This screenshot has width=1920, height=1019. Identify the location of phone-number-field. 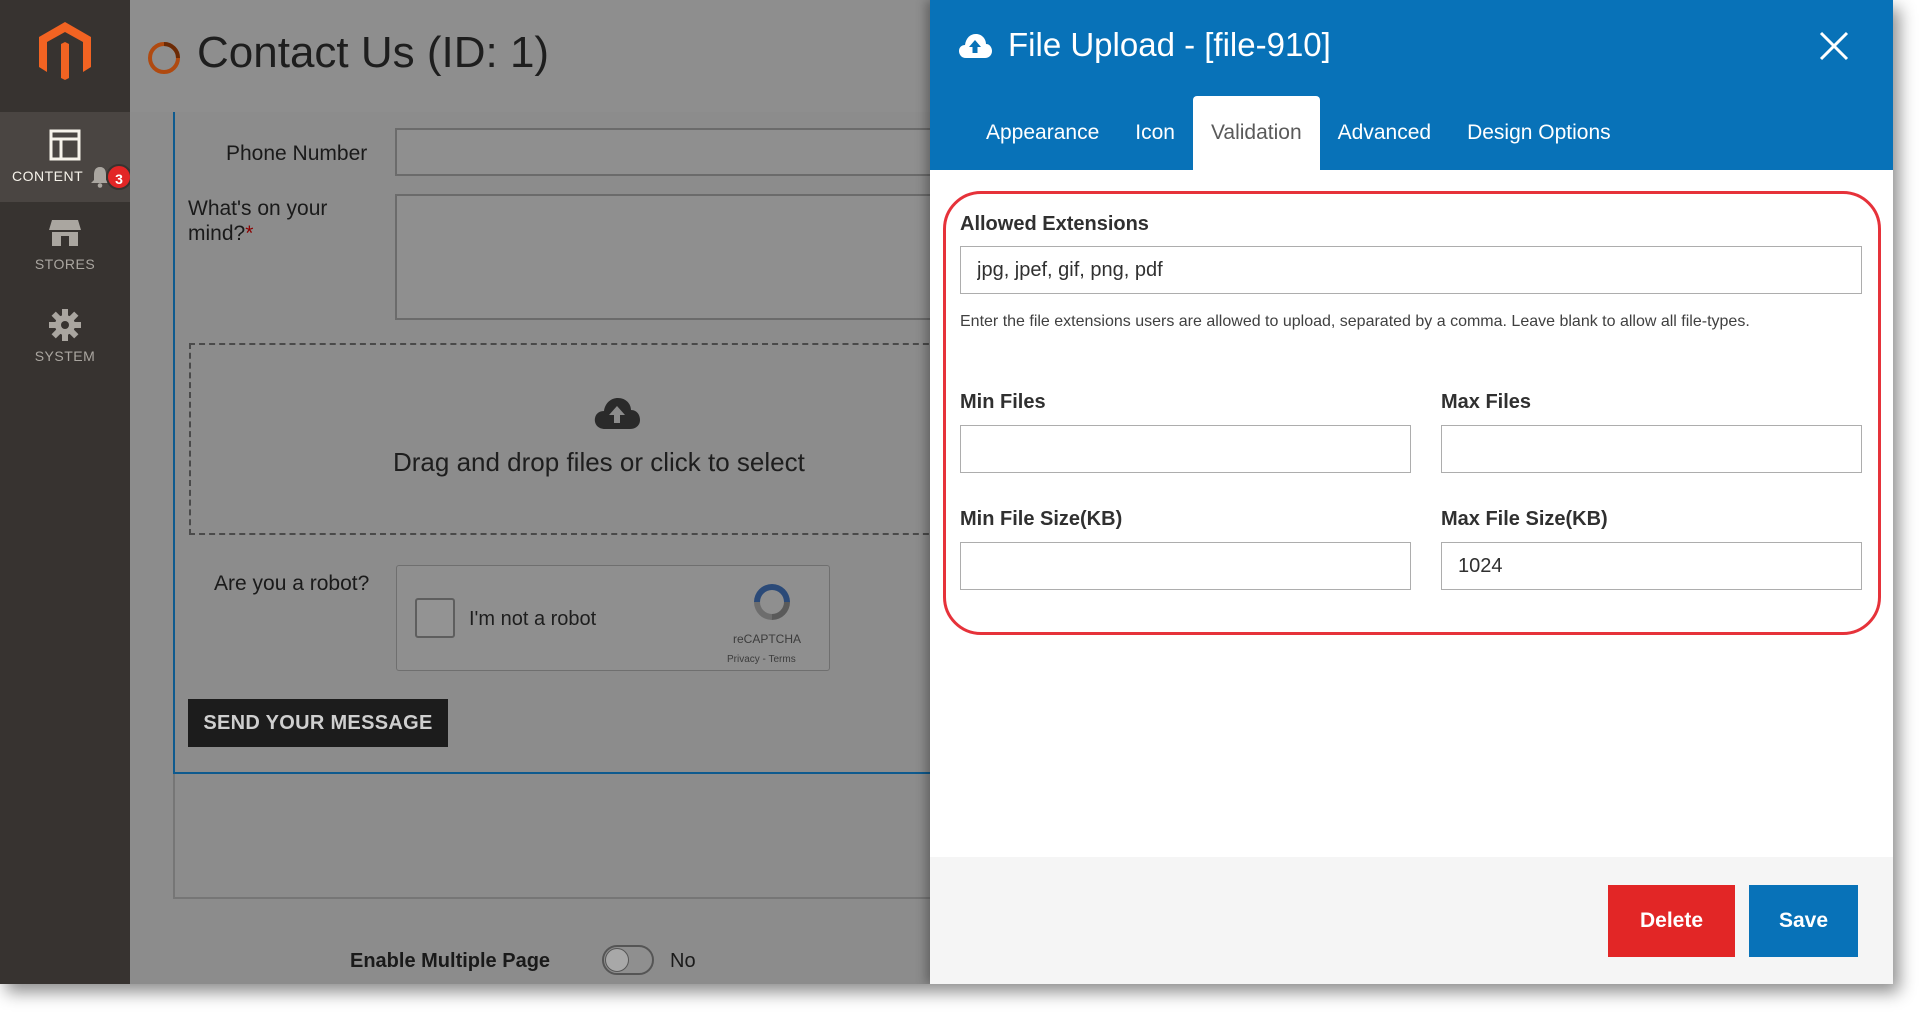
(695, 152).